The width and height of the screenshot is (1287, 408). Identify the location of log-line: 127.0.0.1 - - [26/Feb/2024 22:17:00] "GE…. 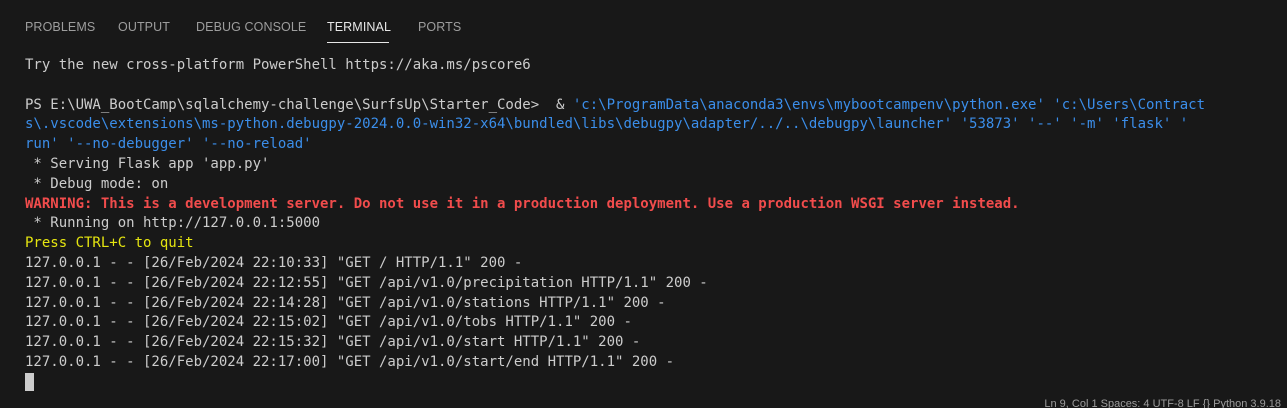
(350, 361).